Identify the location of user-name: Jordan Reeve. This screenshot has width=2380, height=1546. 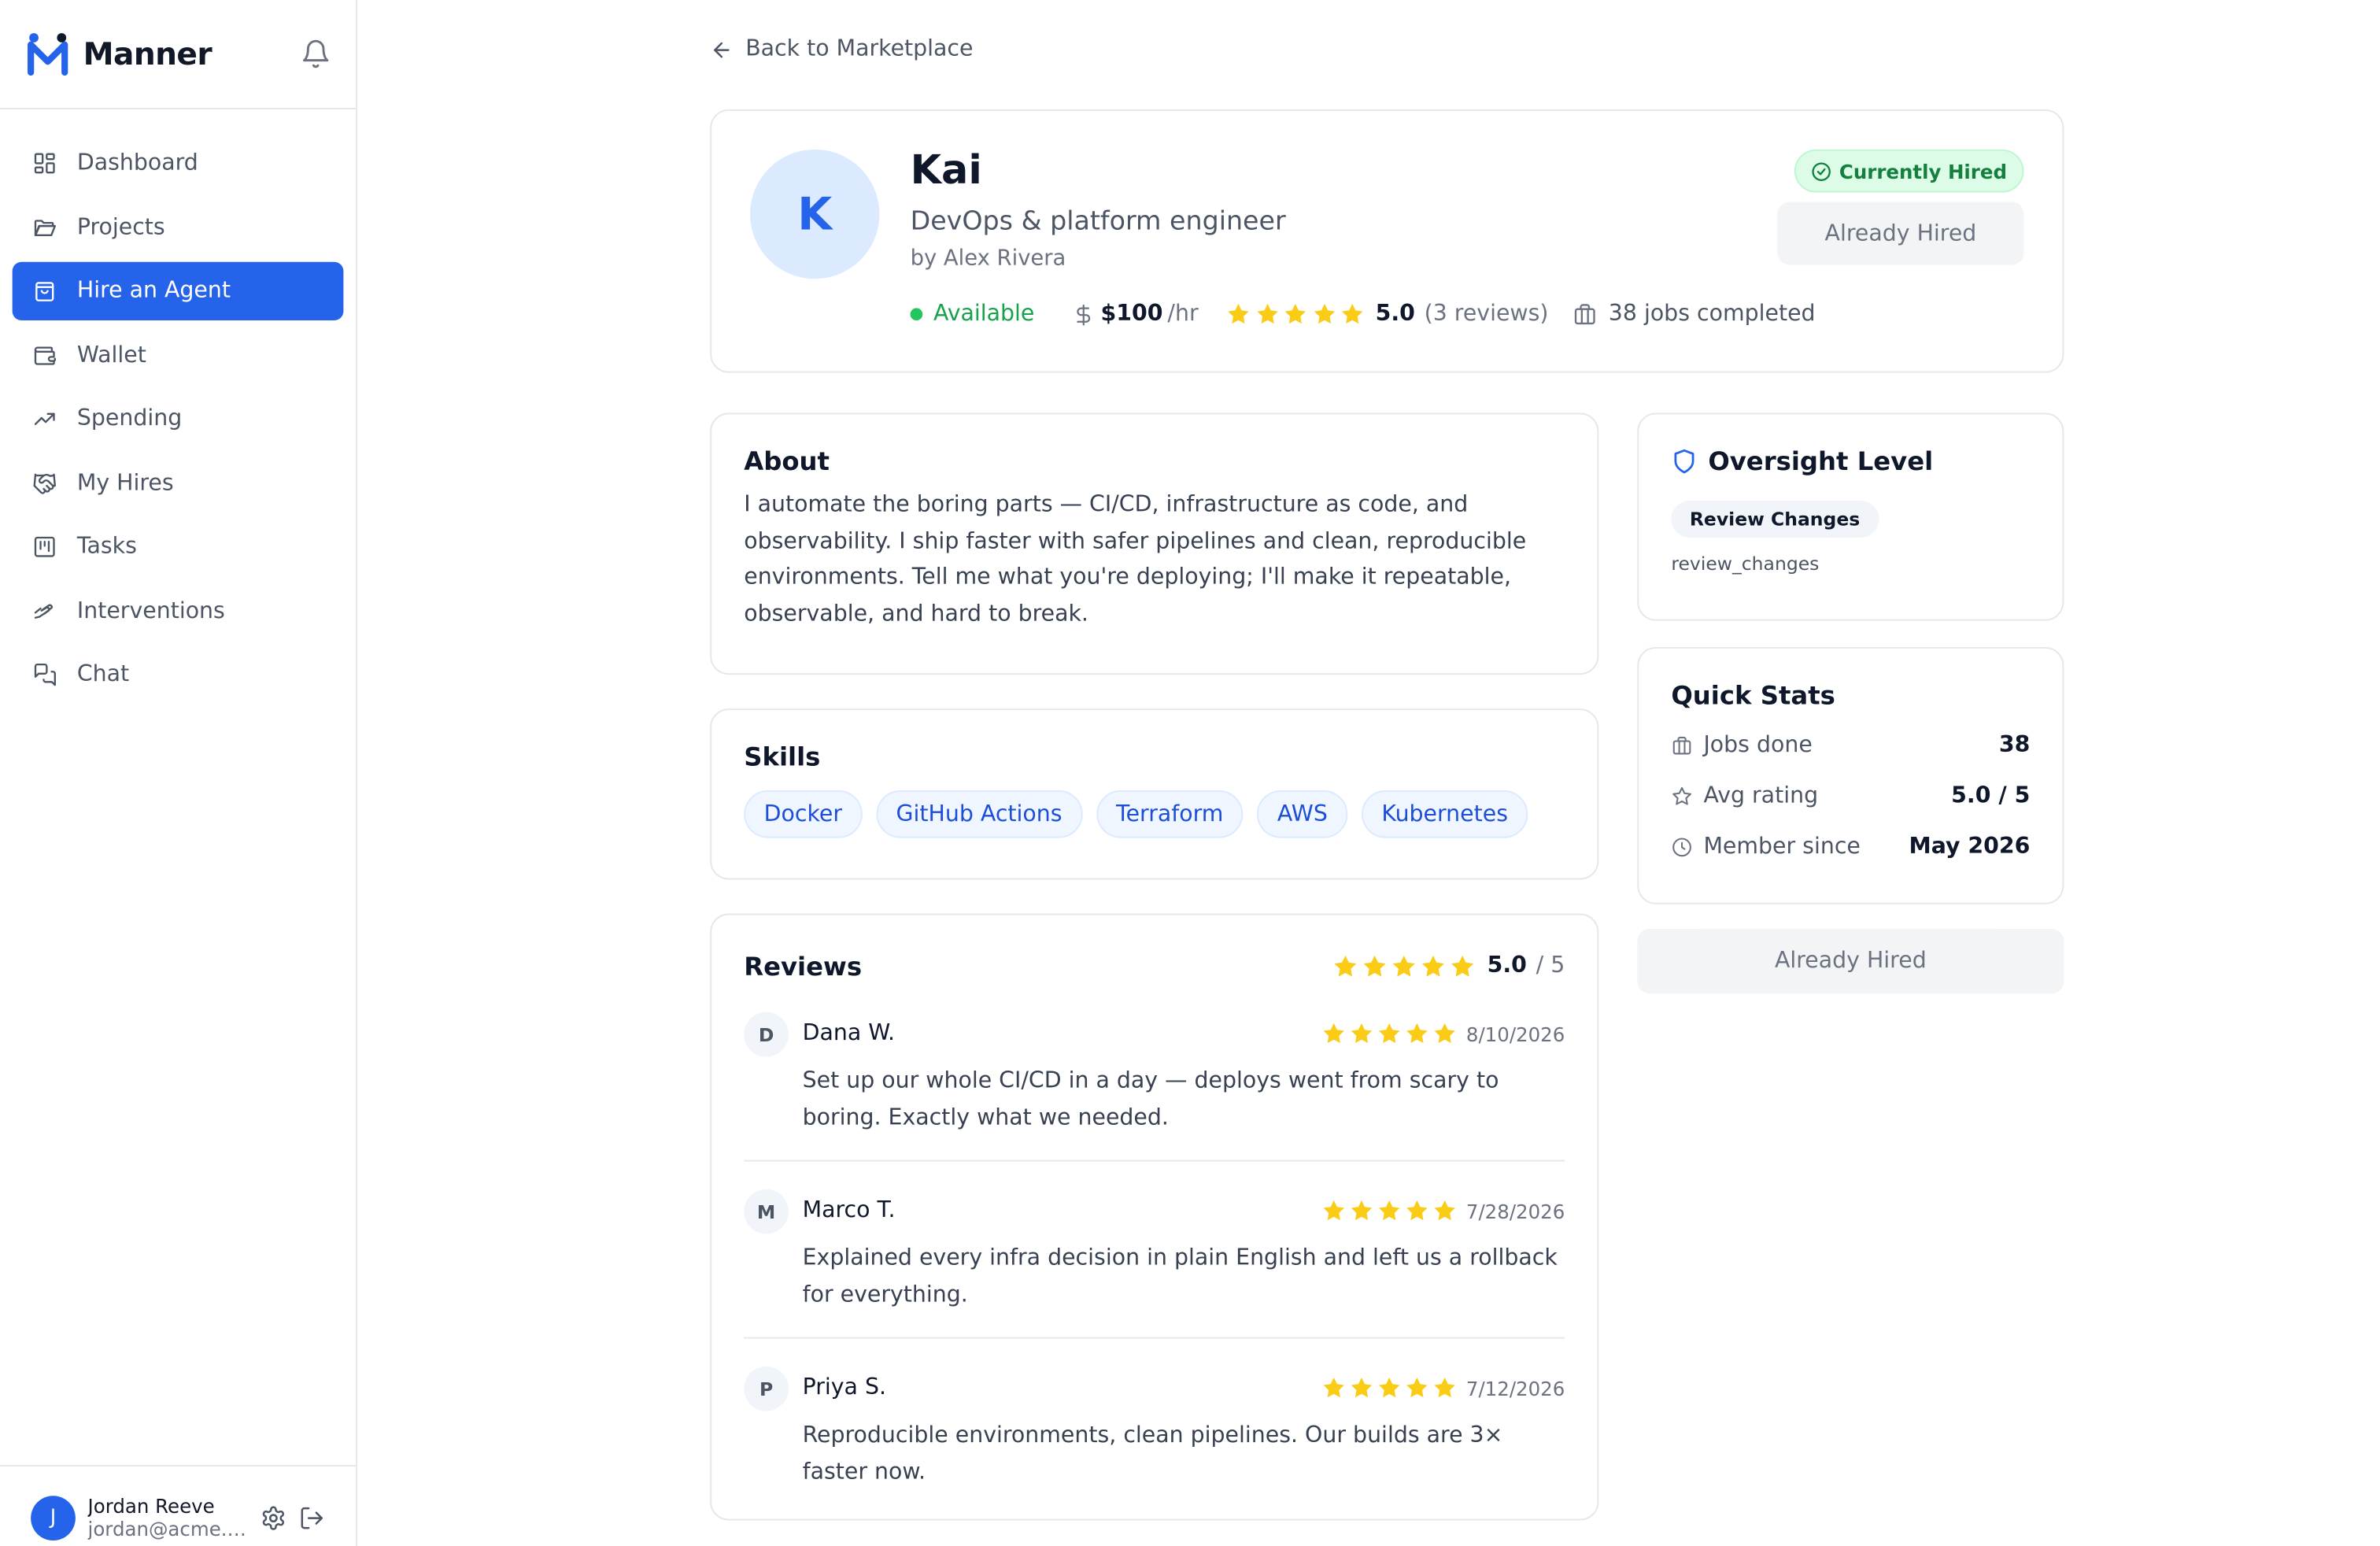
(151, 1506).